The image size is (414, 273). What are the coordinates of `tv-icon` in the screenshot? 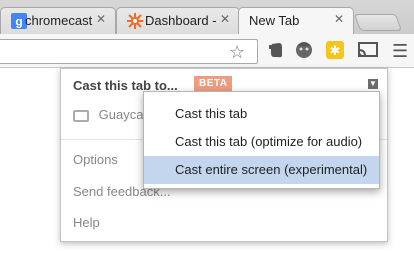 It's located at (81, 115).